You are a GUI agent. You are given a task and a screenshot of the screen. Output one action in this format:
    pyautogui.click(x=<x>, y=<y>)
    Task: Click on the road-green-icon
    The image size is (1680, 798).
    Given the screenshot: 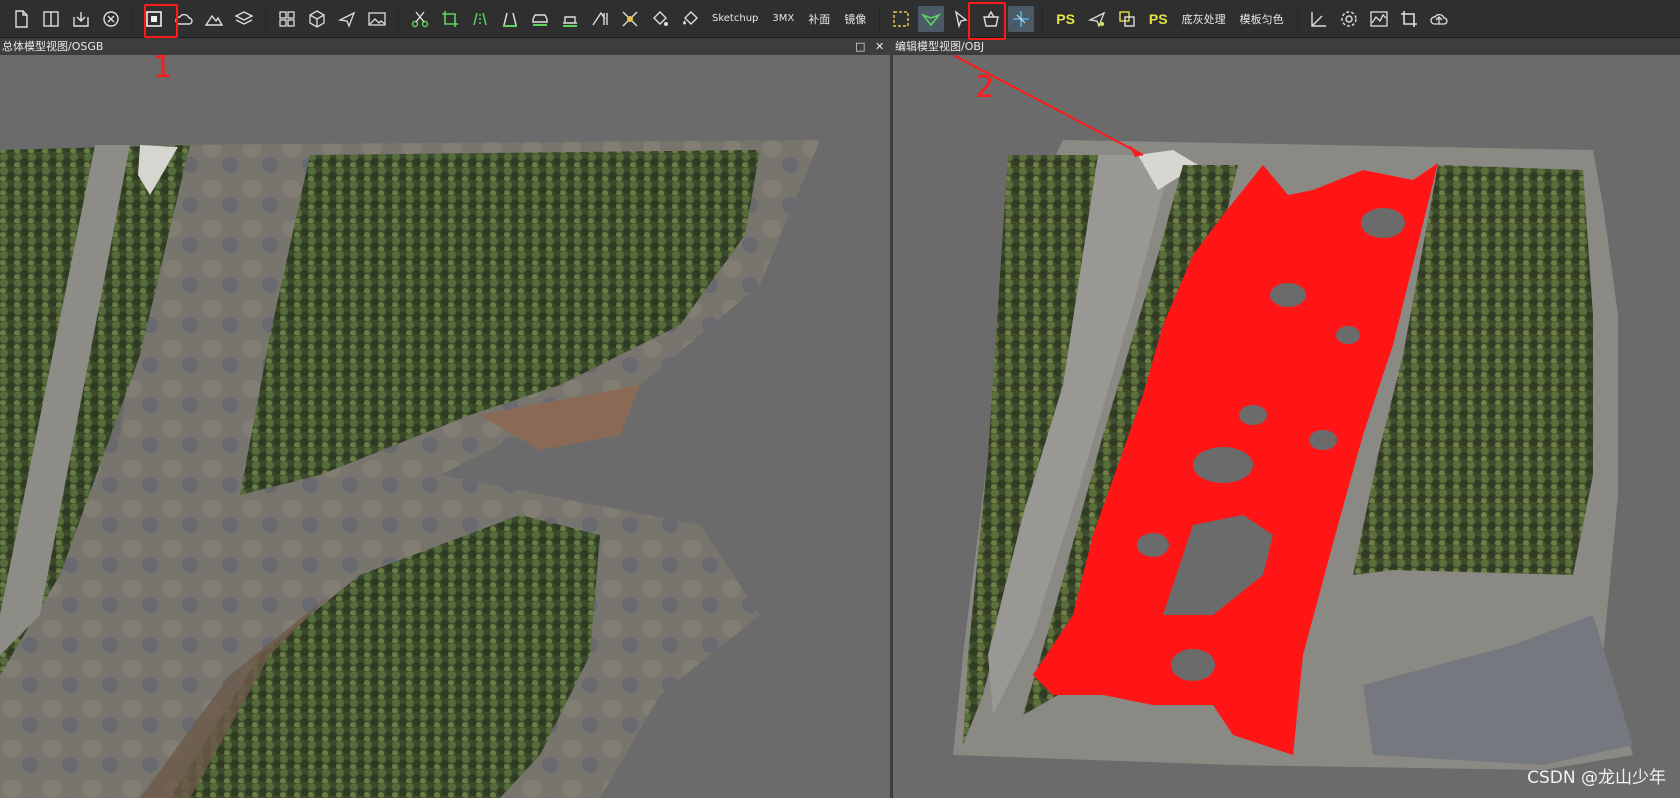 What is the action you would take?
    pyautogui.click(x=480, y=19)
    